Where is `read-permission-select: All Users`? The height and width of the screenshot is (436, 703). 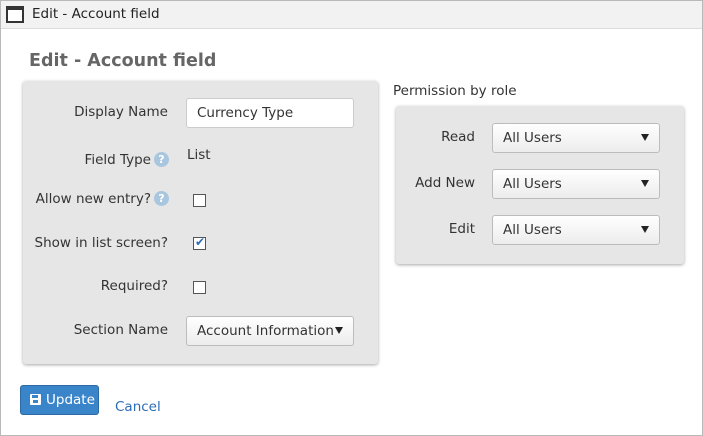
read-permission-select: All Users is located at coordinates (576, 138).